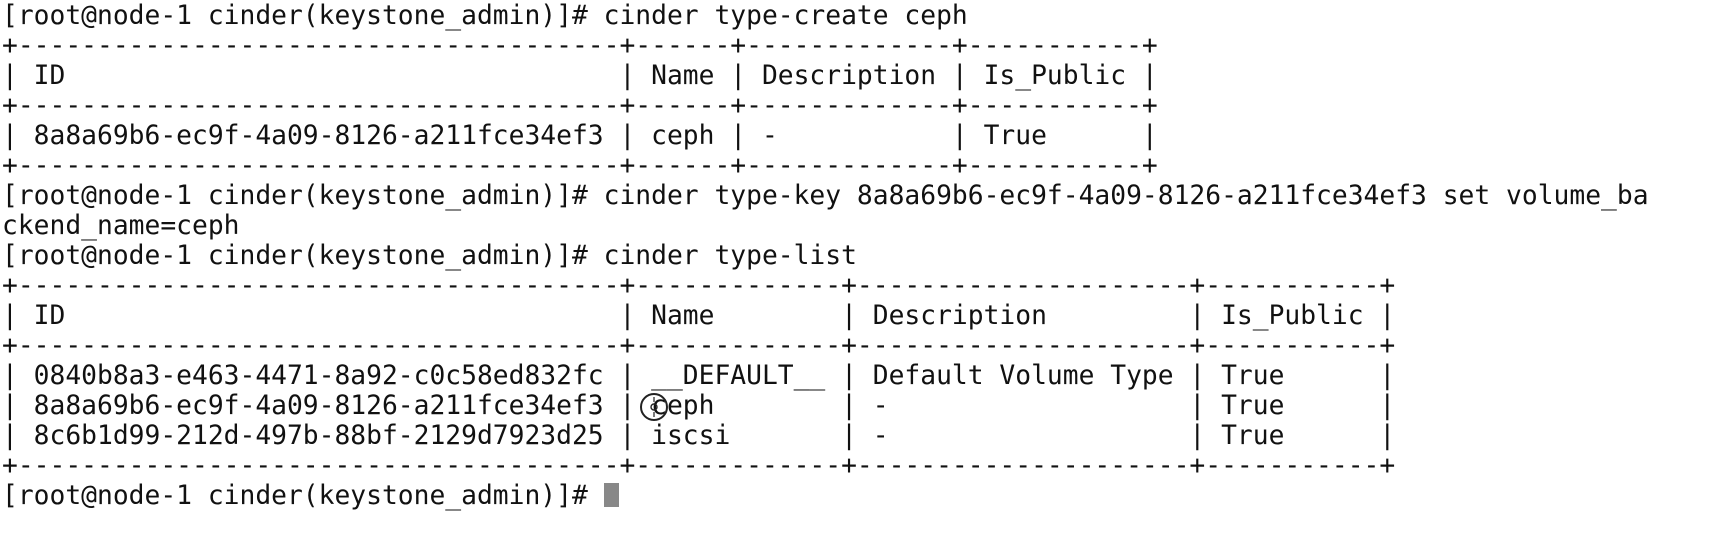 This screenshot has height=535, width=1719. What do you see at coordinates (303, 496) in the screenshot?
I see `terminal-prompt: [root@node-1 cinder(keystone_admin)]#` at bounding box center [303, 496].